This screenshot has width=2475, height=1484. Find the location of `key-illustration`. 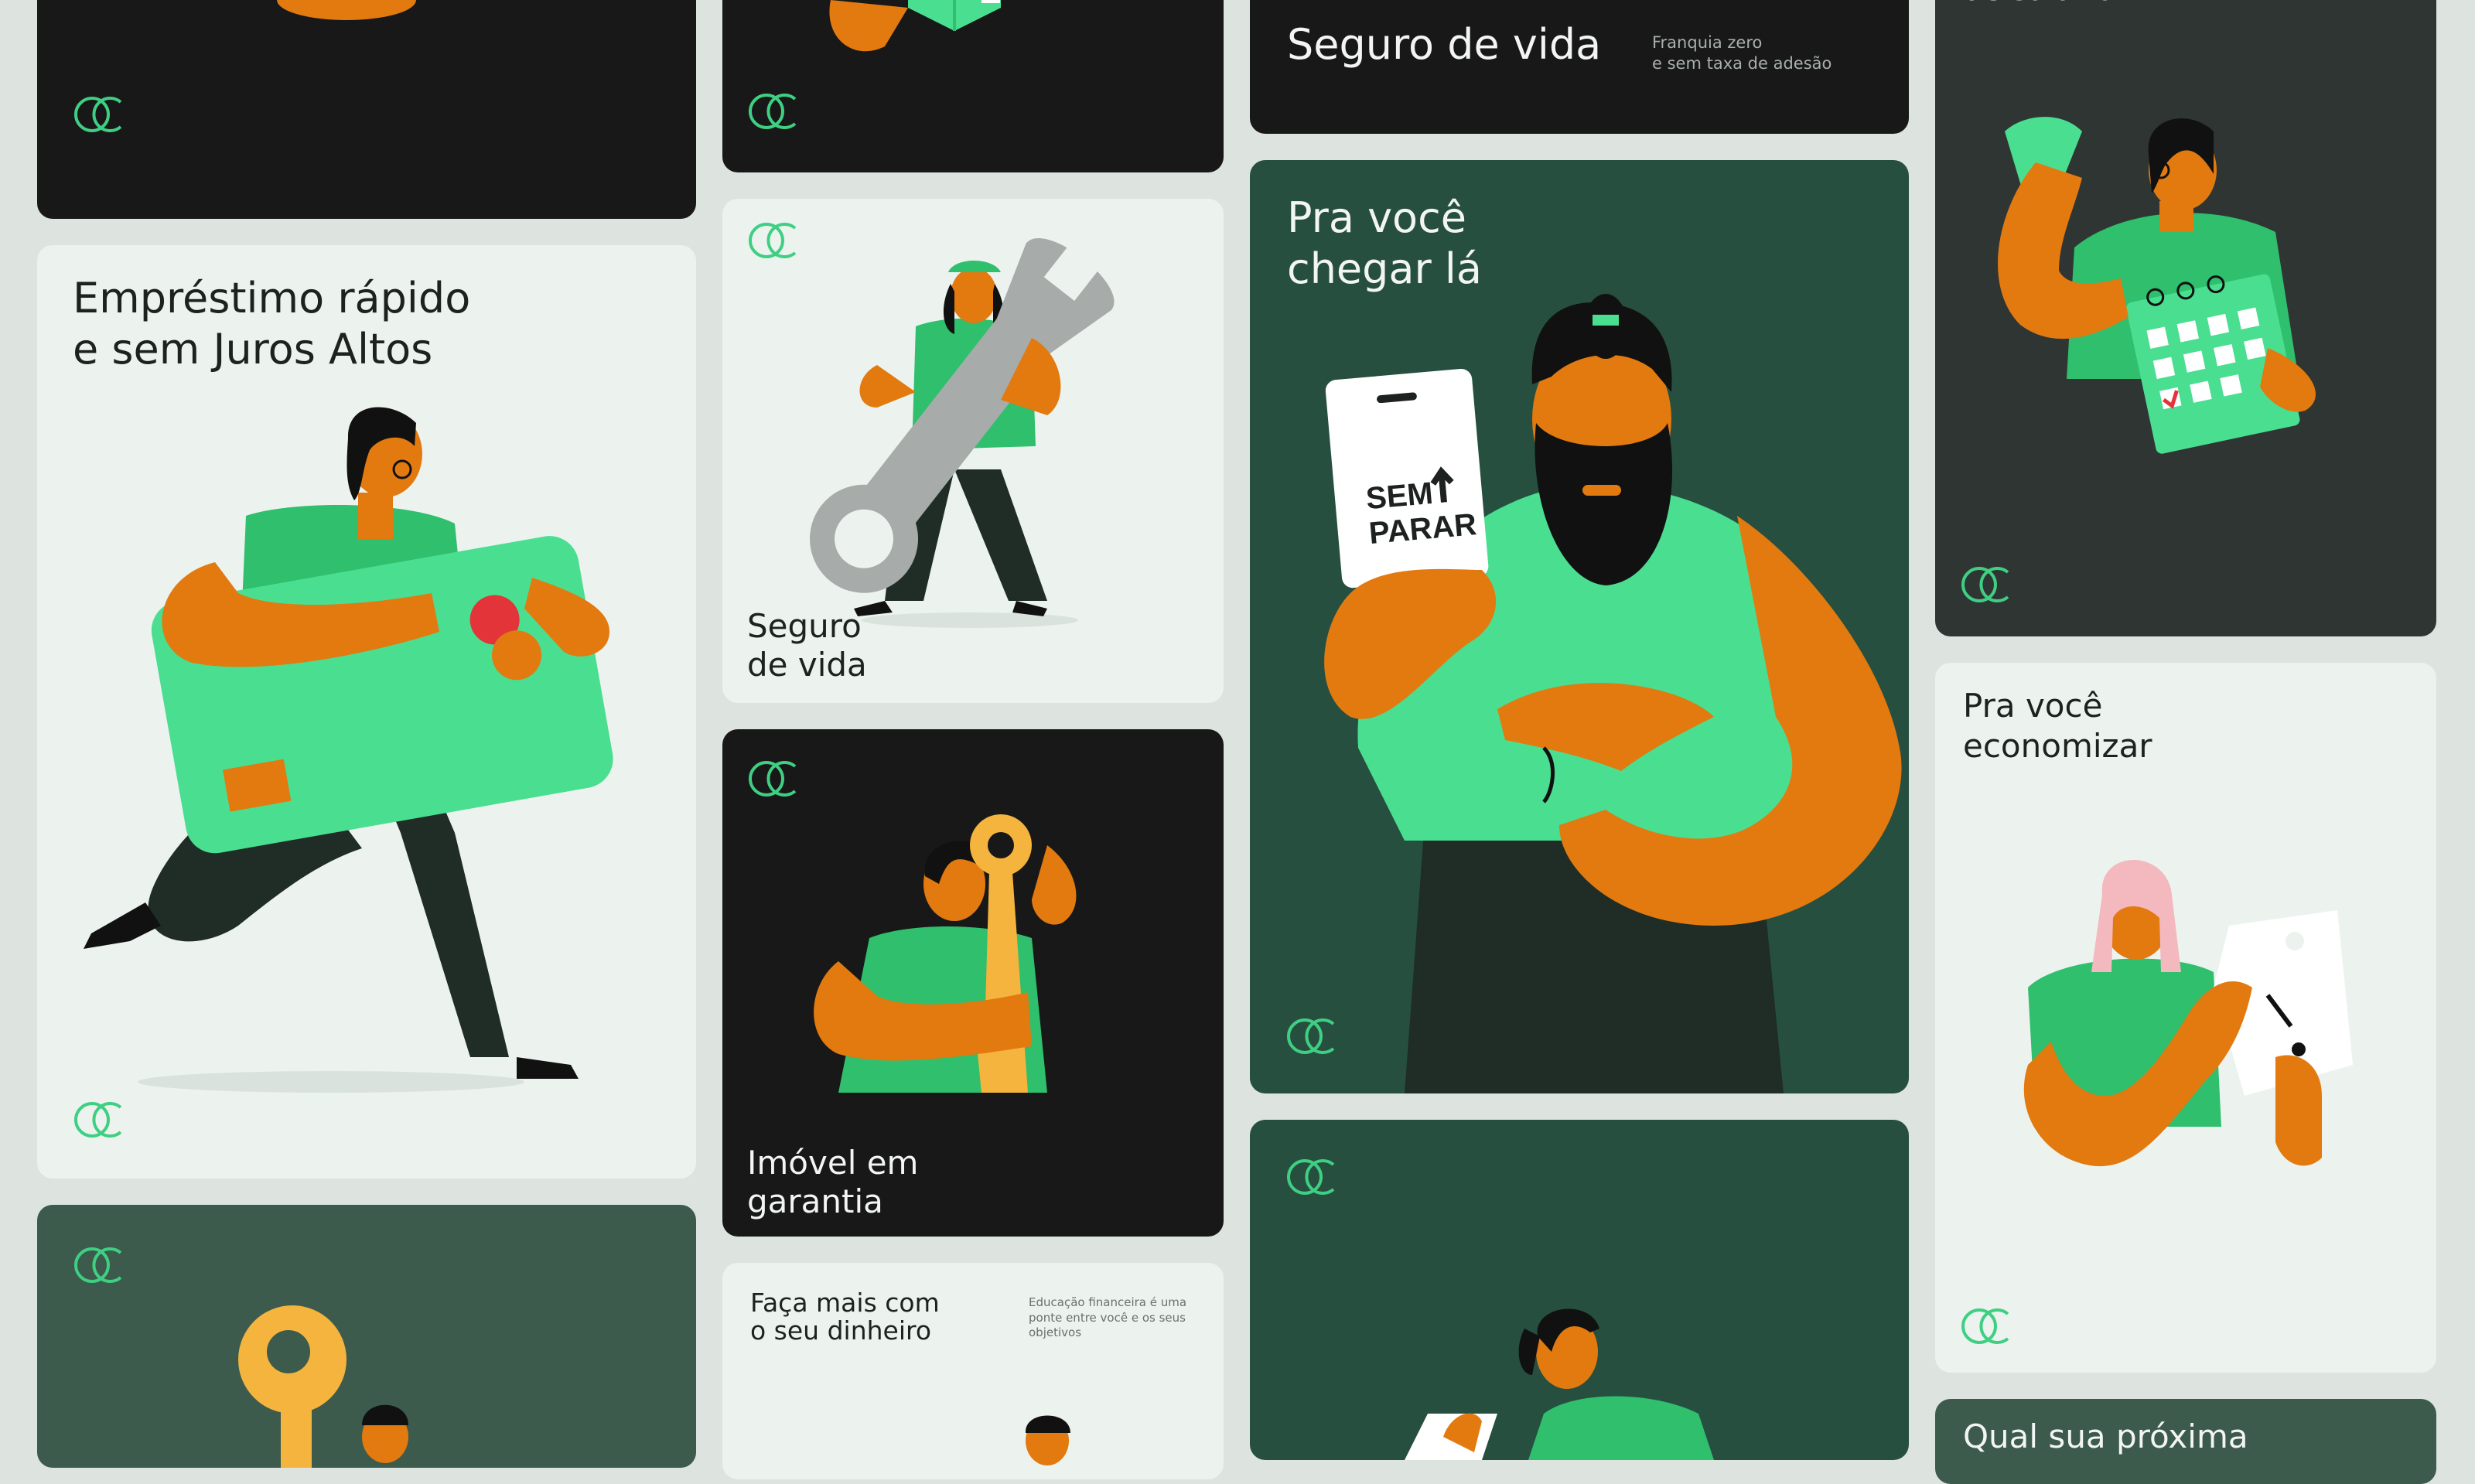

key-illustration is located at coordinates (323, 1387).